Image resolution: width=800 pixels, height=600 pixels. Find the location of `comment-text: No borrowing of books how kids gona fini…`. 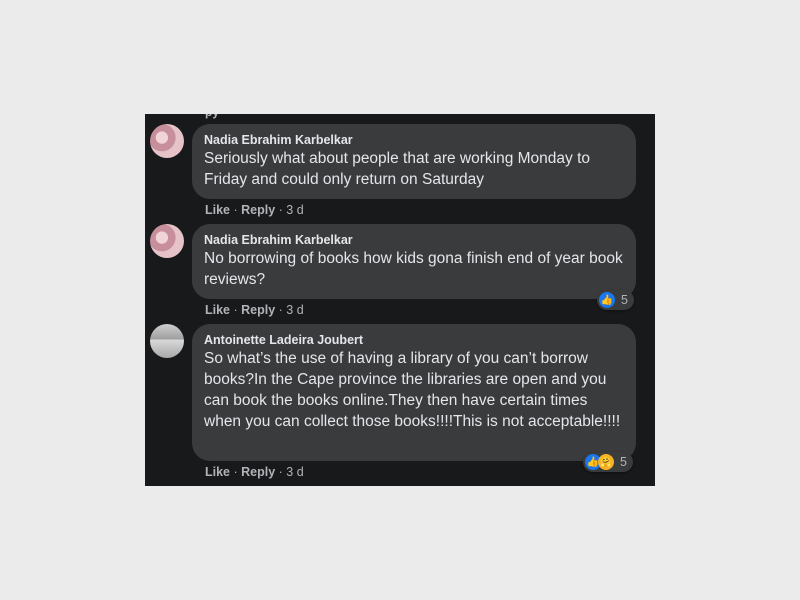

comment-text: No borrowing of books how kids gona fini… is located at coordinates (413, 269).